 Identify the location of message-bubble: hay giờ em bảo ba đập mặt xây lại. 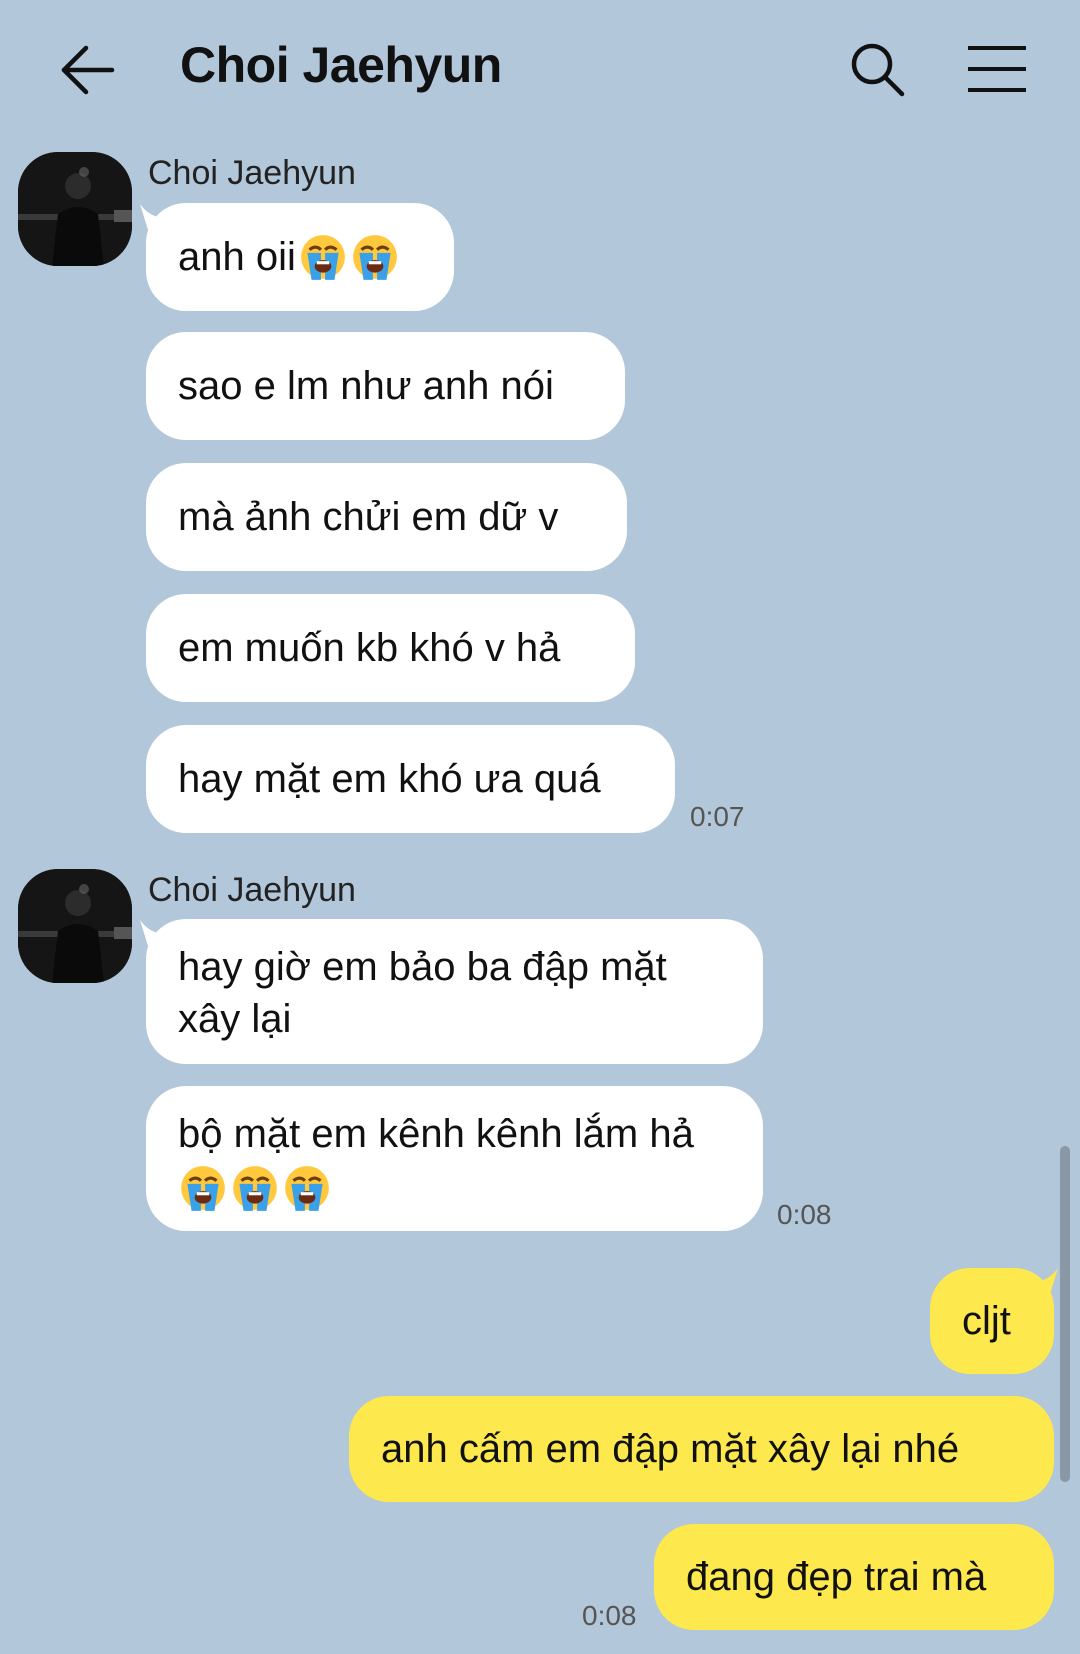
(454, 991).